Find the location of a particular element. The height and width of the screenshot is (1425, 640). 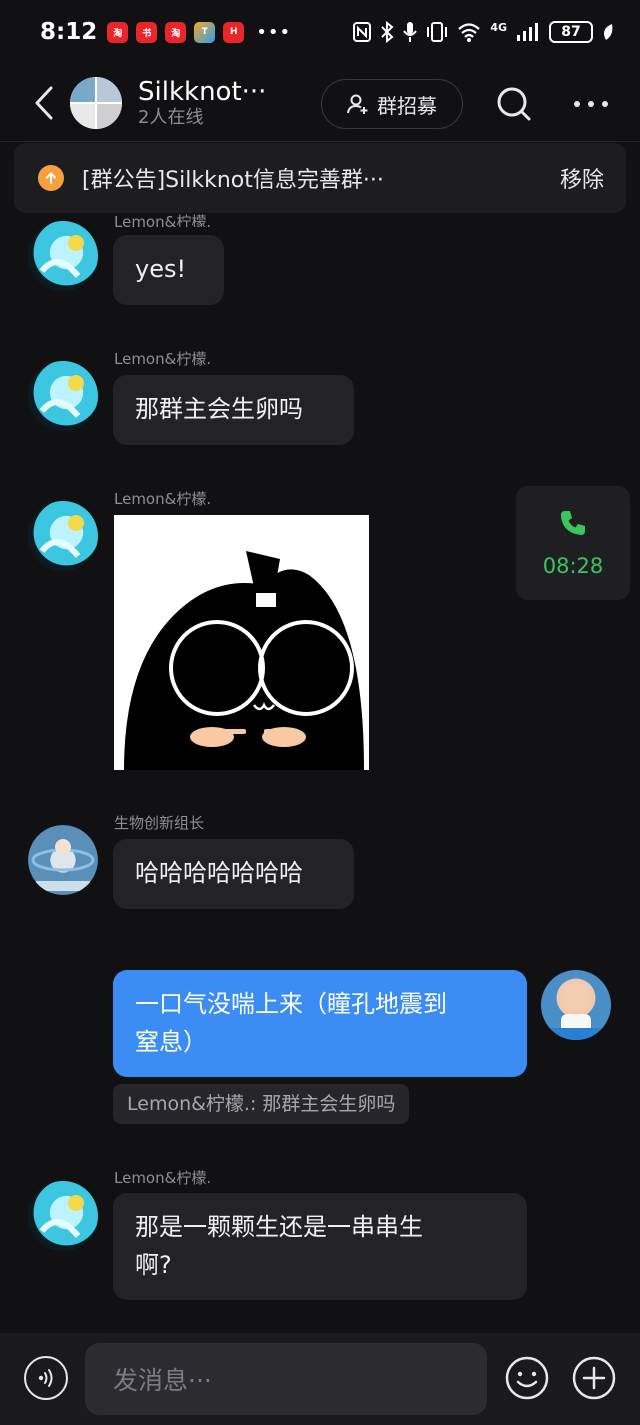

taobao-app-icon-2: 淘 is located at coordinates (176, 32).